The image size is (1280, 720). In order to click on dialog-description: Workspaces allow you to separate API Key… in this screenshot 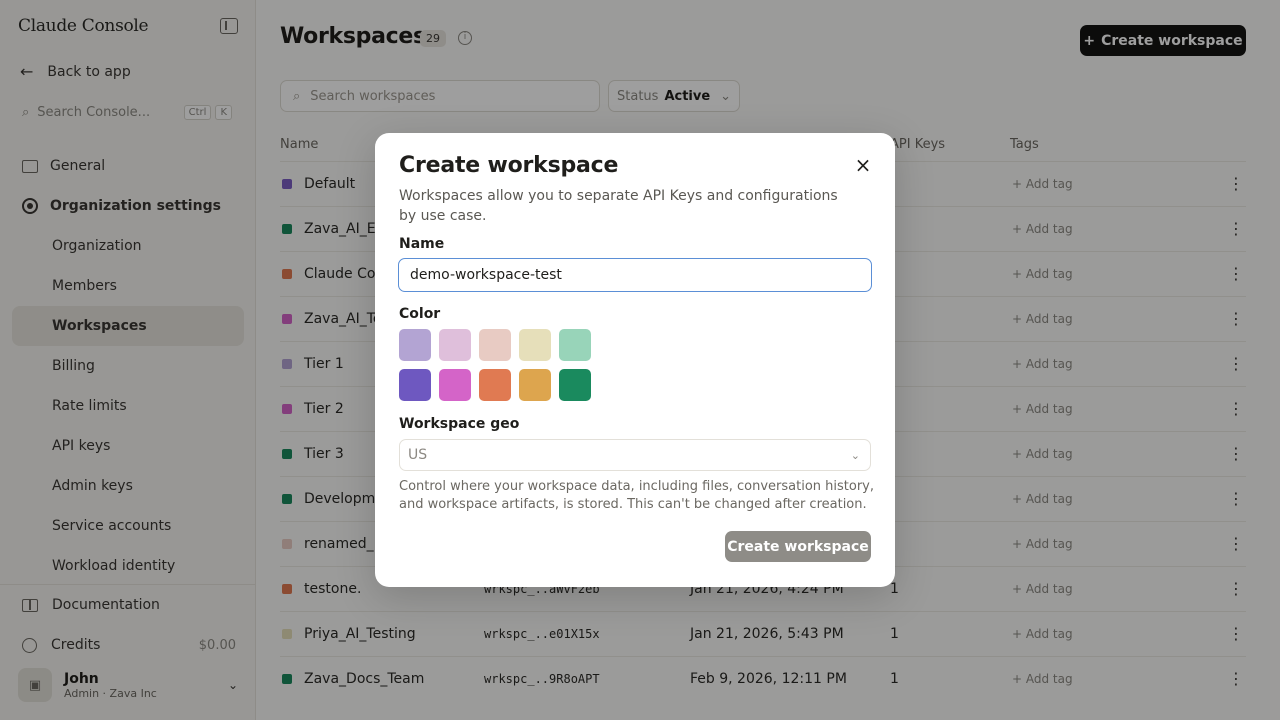, I will do `click(618, 206)`.